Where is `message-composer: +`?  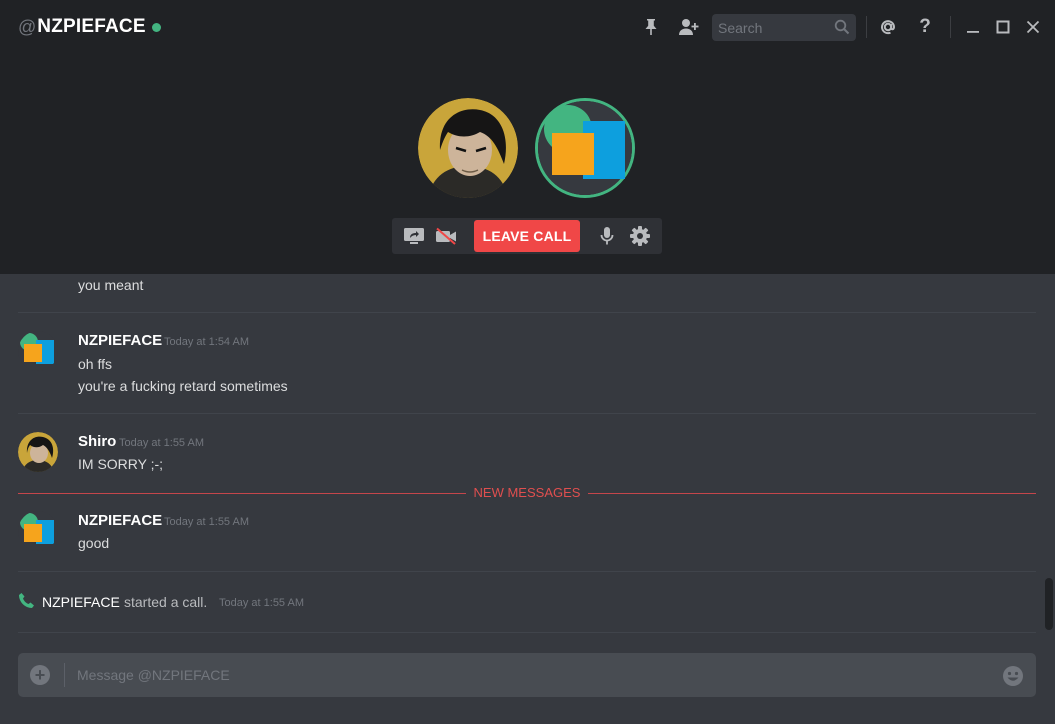
message-composer: + is located at coordinates (527, 675).